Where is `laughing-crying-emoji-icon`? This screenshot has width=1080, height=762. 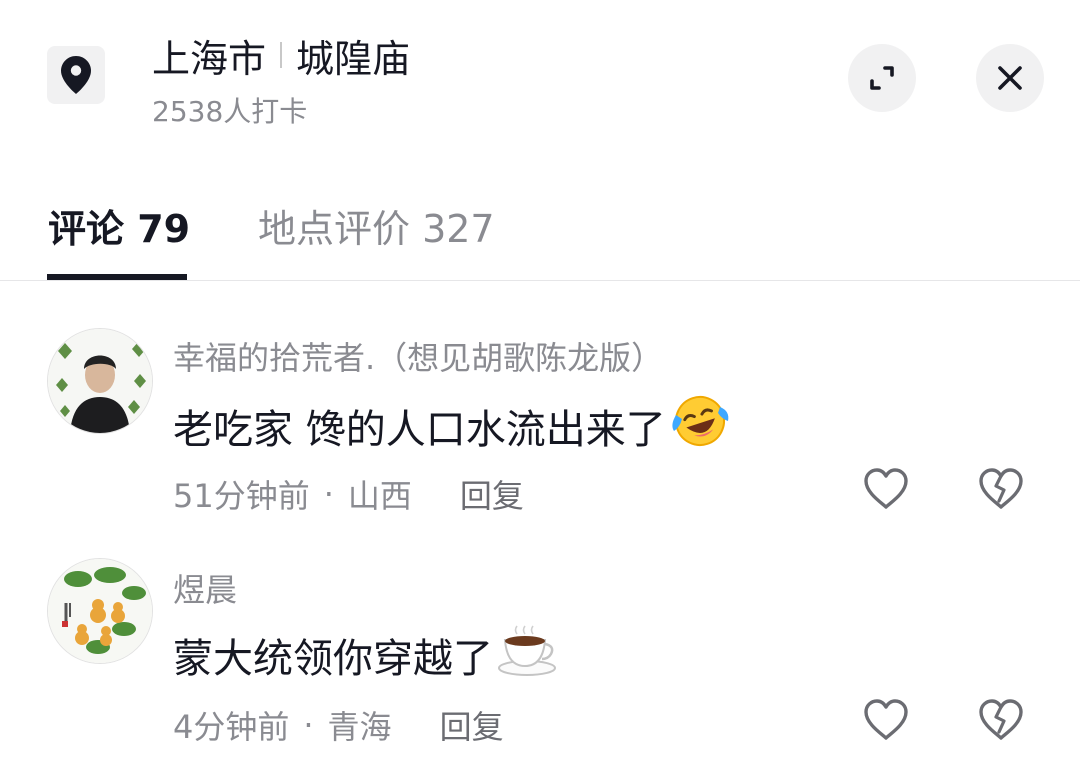 laughing-crying-emoji-icon is located at coordinates (700, 426).